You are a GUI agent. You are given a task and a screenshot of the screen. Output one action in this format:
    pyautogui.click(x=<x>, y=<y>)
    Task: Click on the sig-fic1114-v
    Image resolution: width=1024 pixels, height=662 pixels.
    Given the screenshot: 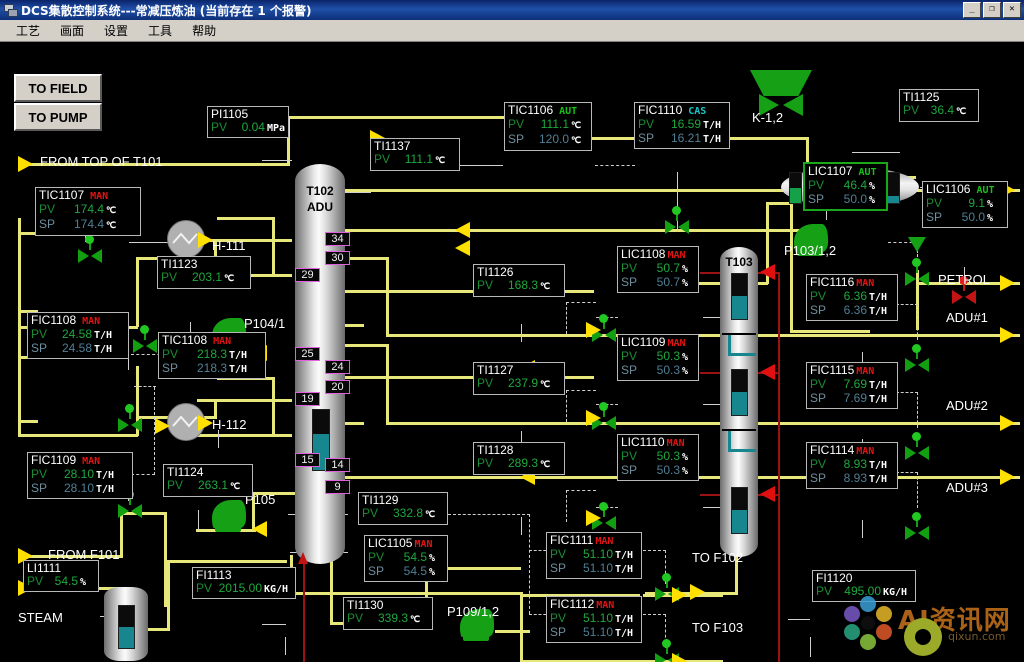 What is the action you would take?
    pyautogui.click(x=862, y=529)
    